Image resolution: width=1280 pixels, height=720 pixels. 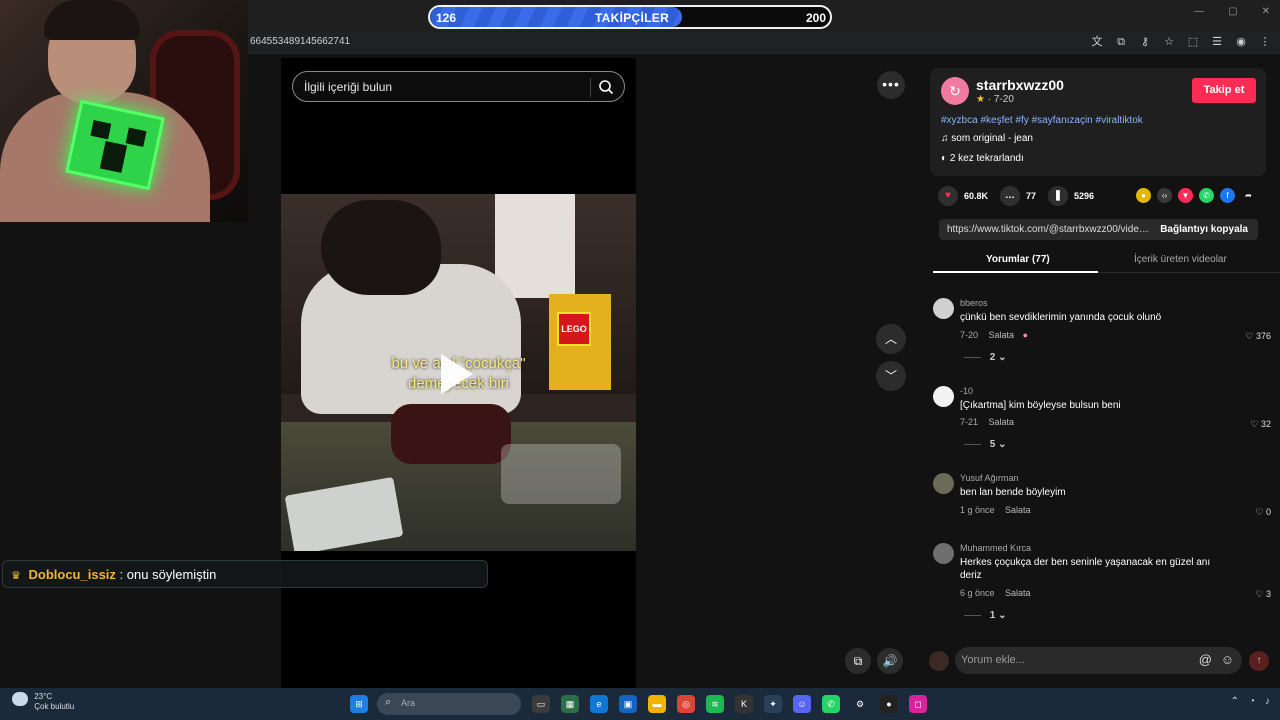 I want to click on minimize-icon: —, so click(x=1199, y=11).